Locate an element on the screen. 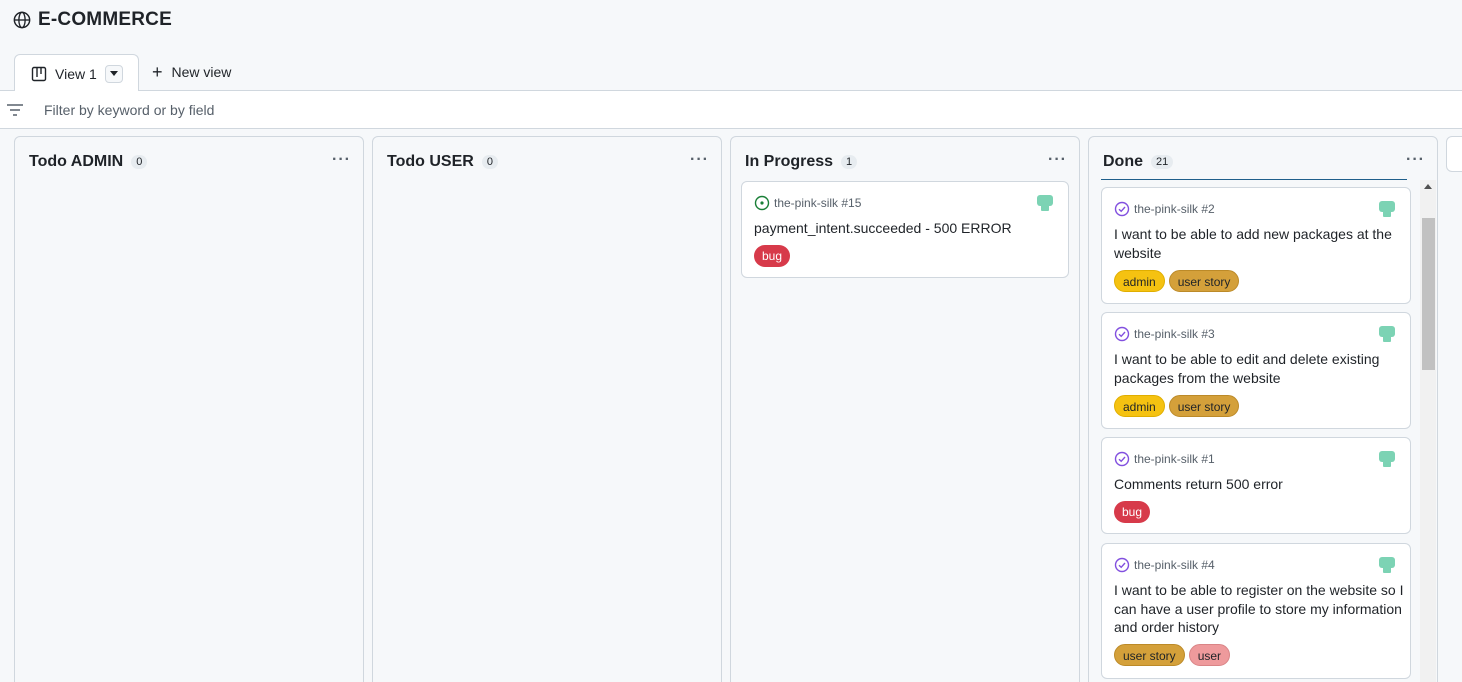  card-meta: the-pink-silk #3 is located at coordinates (1164, 334).